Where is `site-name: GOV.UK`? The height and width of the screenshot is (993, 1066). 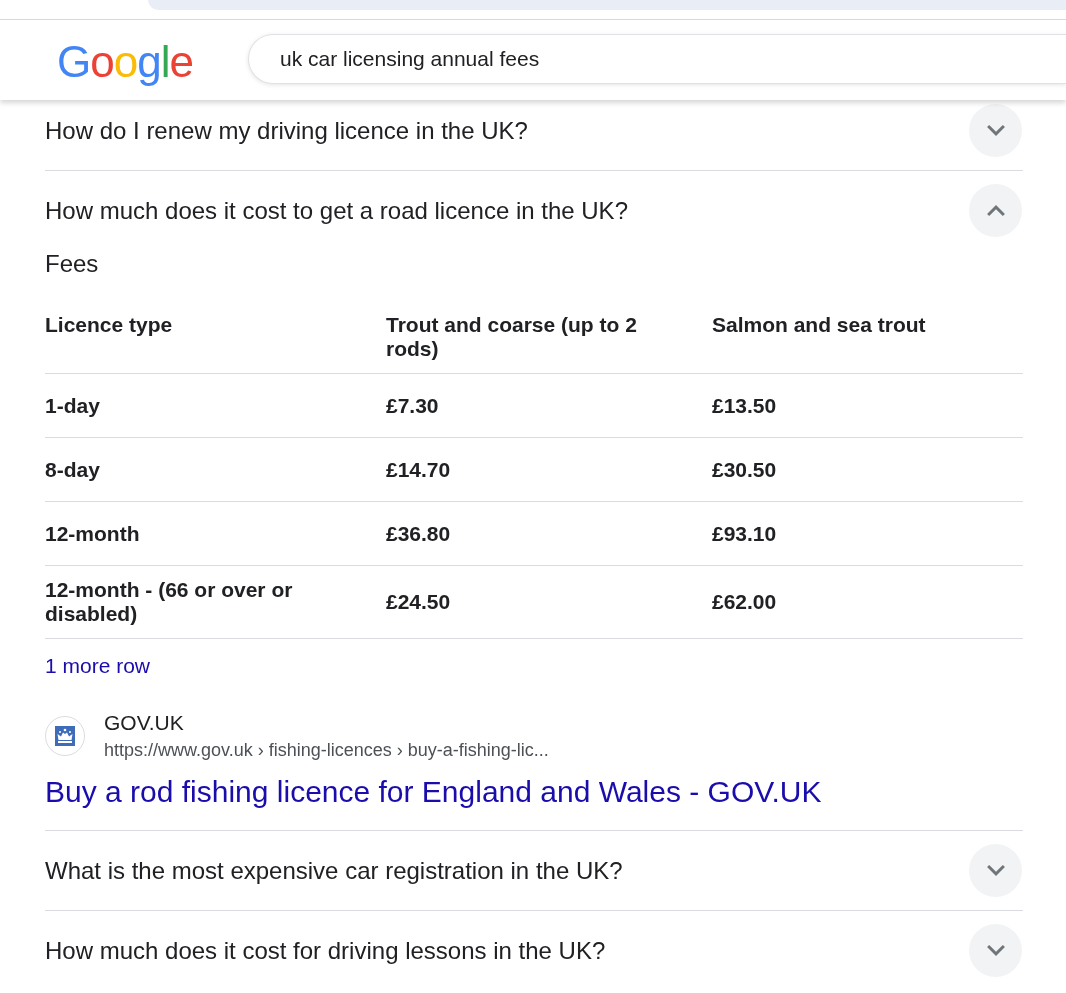
site-name: GOV.UK is located at coordinates (144, 723).